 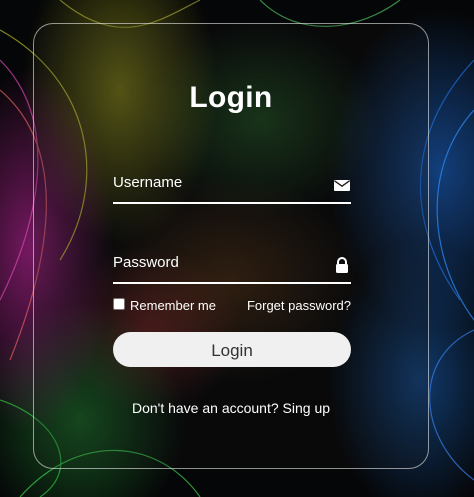 I want to click on signup-prompt: Don't have an account?, so click(x=207, y=408).